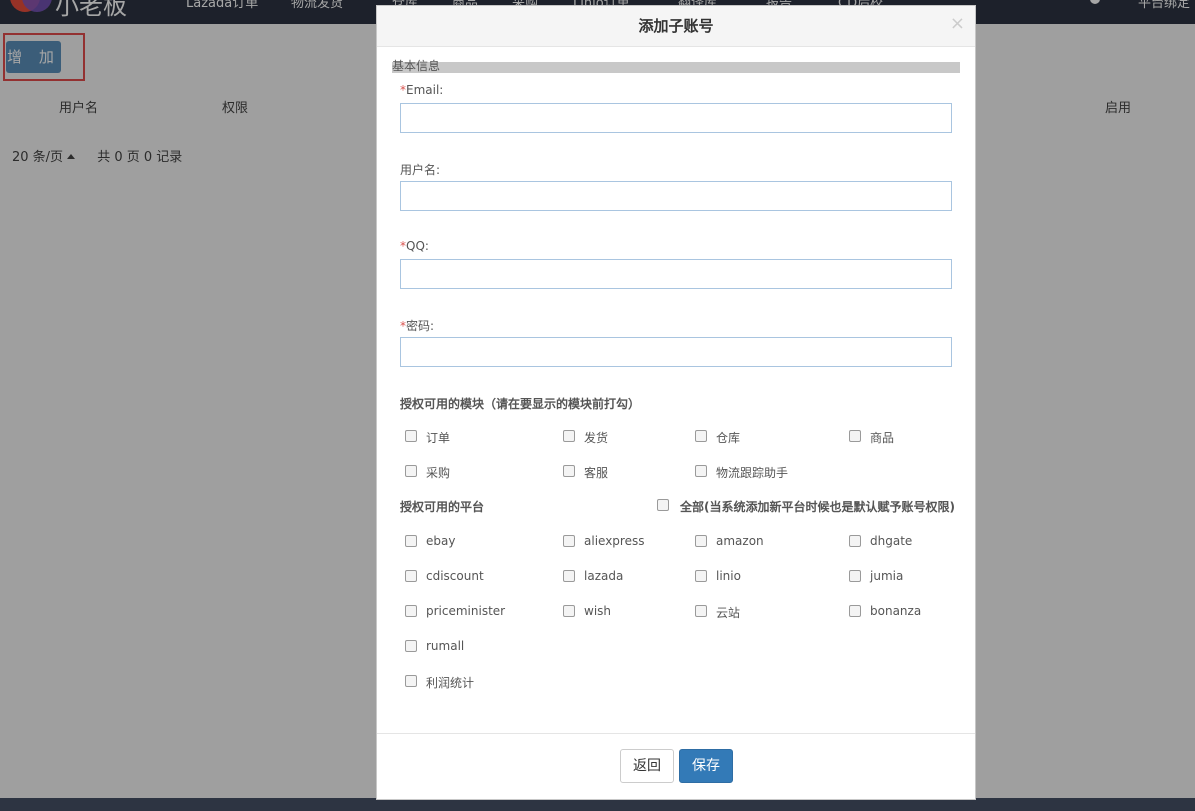 The height and width of the screenshot is (811, 1195). Describe the element at coordinates (417, 326) in the screenshot. I see `password-label: *密码:` at that location.